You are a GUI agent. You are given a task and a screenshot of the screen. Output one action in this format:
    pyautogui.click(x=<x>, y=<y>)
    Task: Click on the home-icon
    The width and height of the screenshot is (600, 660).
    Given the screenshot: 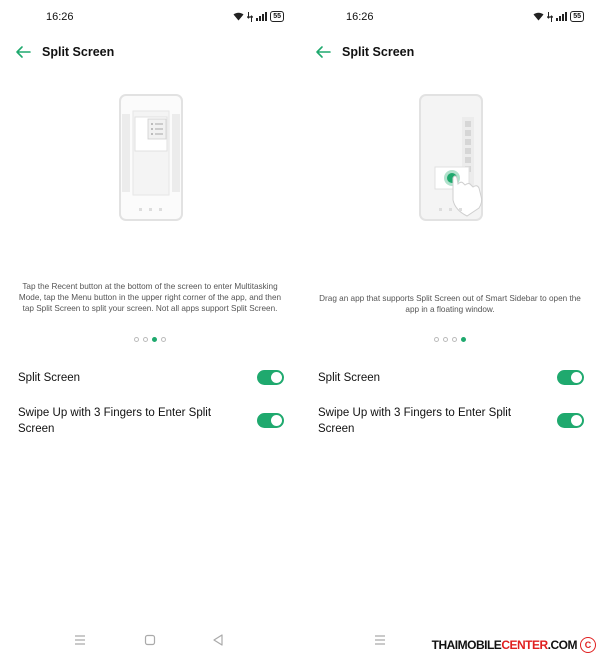 What is the action you would take?
    pyautogui.click(x=150, y=640)
    